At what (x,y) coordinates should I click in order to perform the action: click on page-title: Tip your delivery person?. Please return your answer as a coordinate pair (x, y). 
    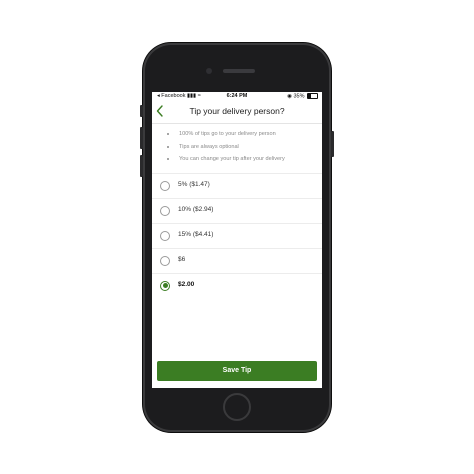
    Looking at the image, I should click on (237, 111).